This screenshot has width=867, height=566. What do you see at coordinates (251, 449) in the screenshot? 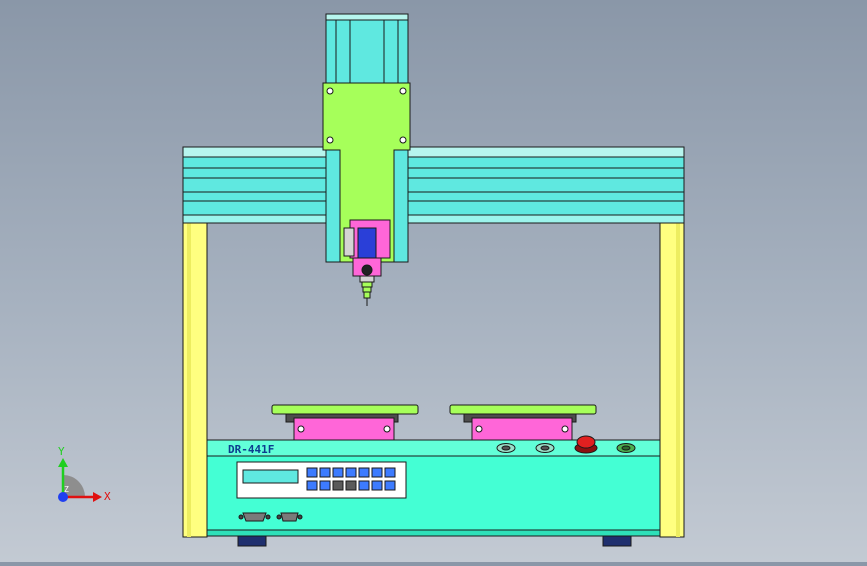
I see `model-plate: DR-441F` at bounding box center [251, 449].